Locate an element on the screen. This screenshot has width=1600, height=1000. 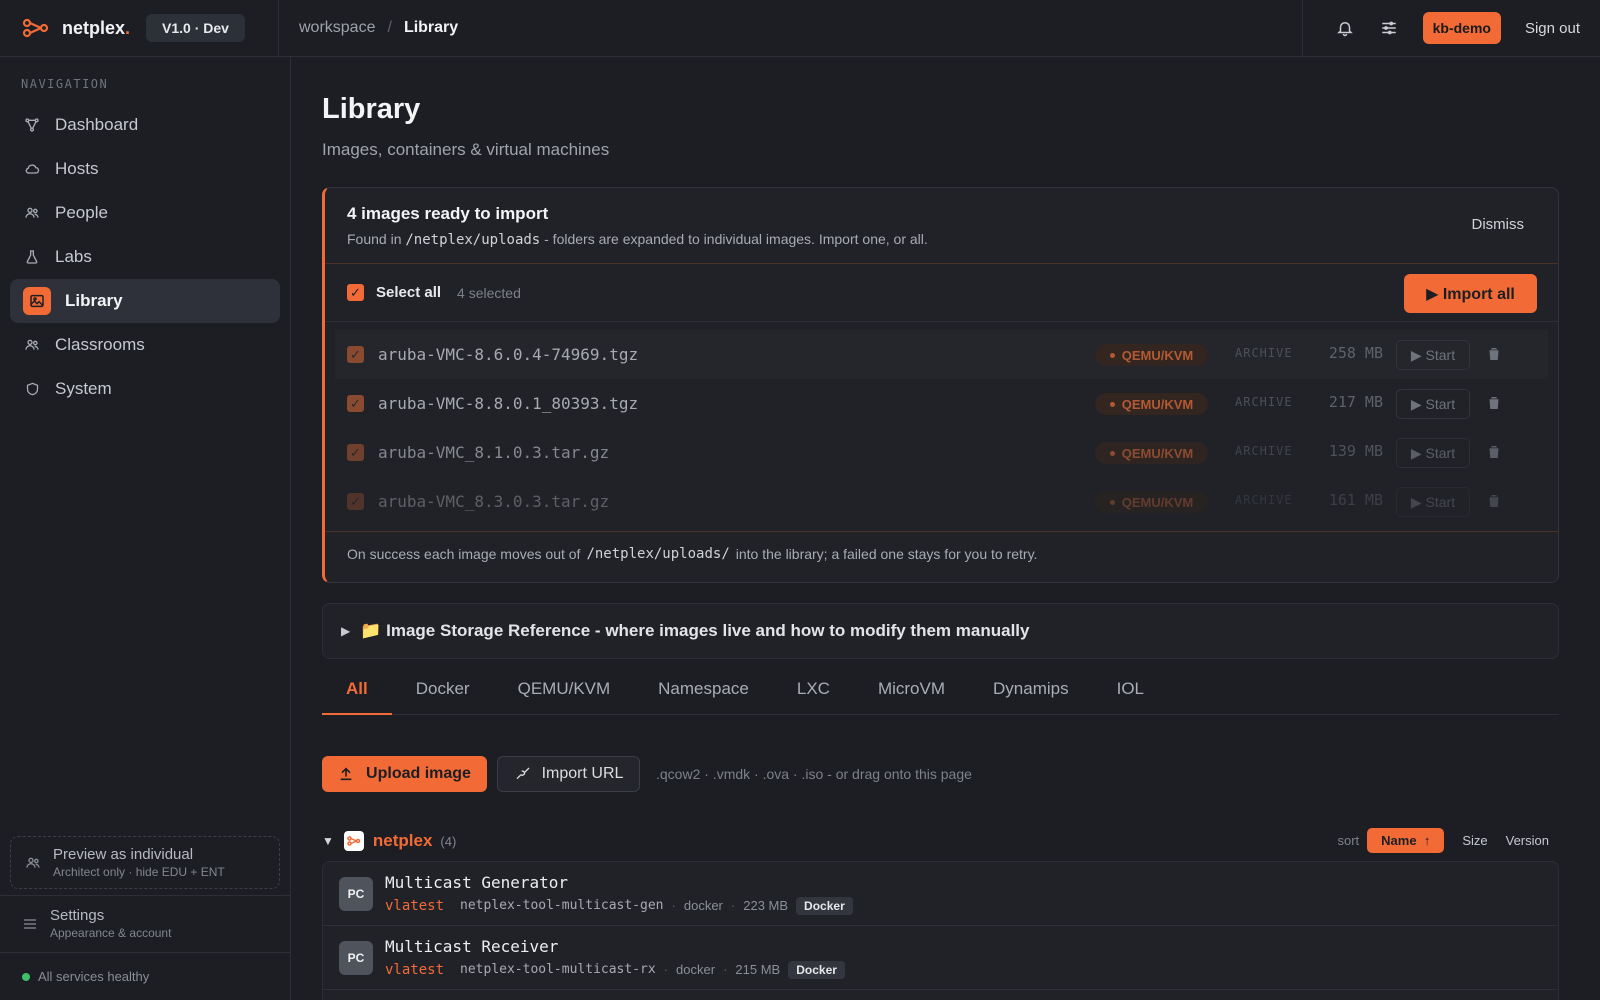
sidebar-item-dashboard: Dashboard is located at coordinates (145, 125).